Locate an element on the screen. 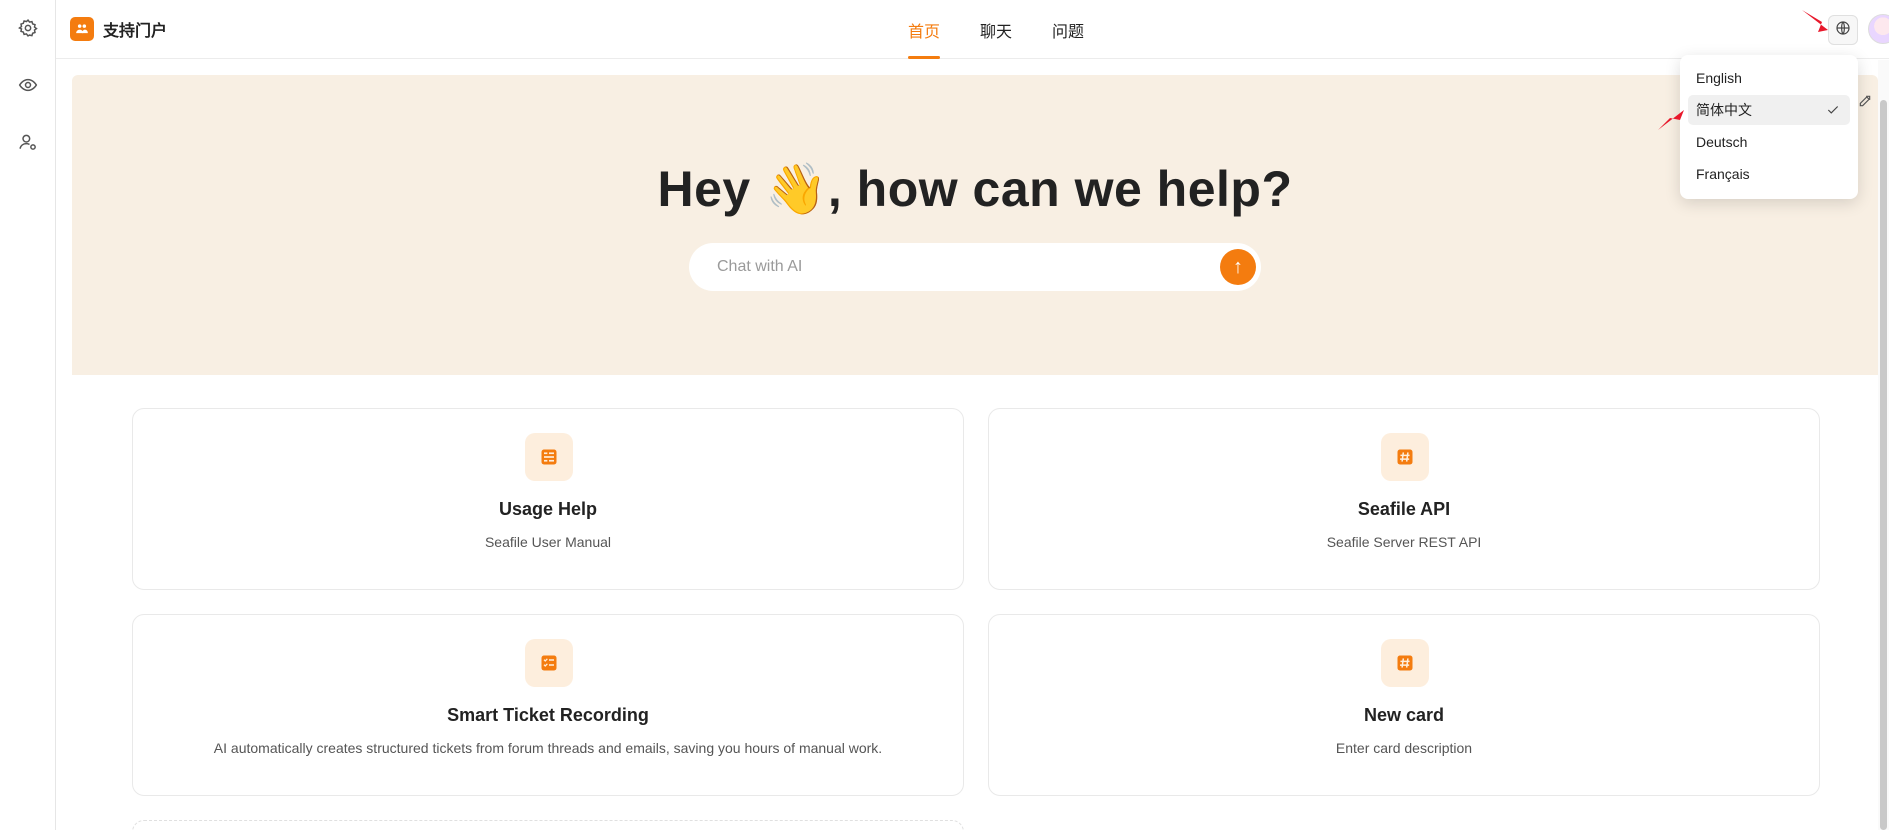  main-nav: 首页 聊天 问题 is located at coordinates (996, 29).